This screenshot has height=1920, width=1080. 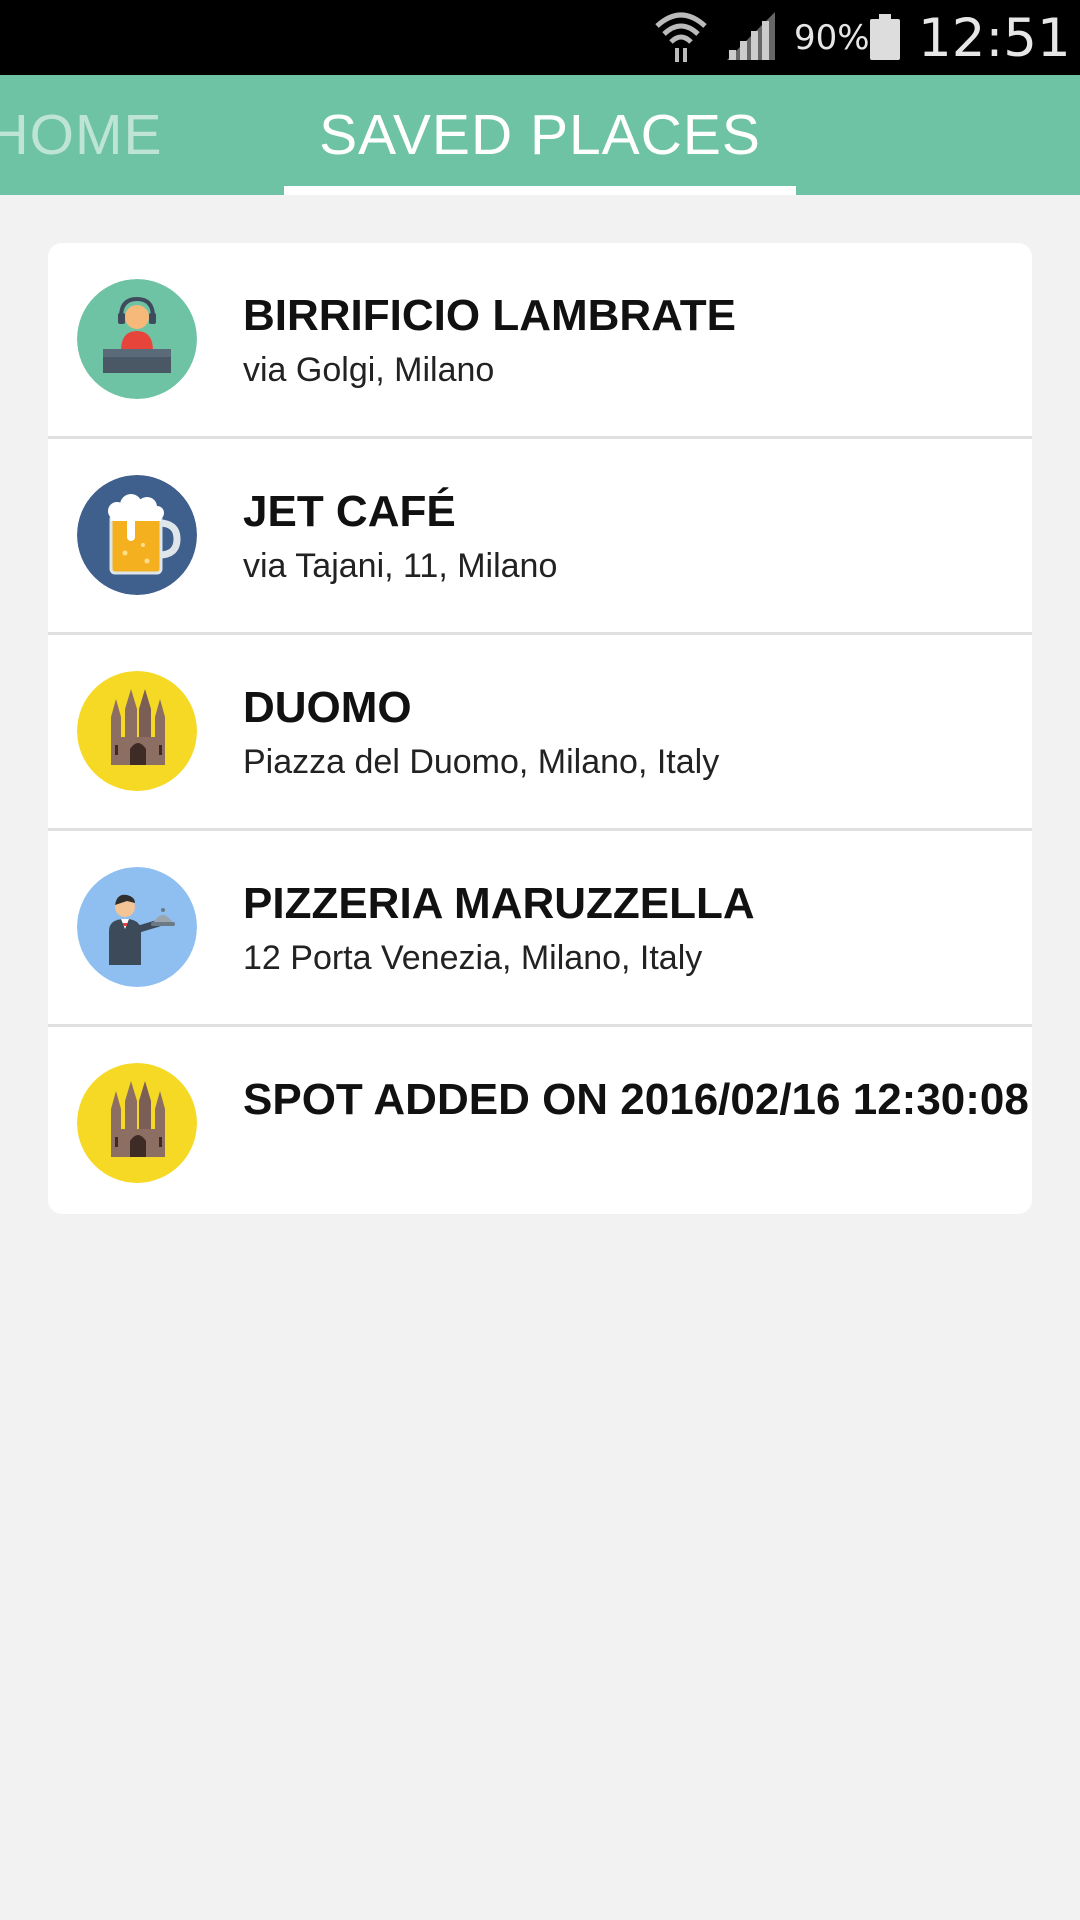 What do you see at coordinates (636, 1099) in the screenshot?
I see `place-title: SPOT ADDED ON 2016/02/16 12:30:08` at bounding box center [636, 1099].